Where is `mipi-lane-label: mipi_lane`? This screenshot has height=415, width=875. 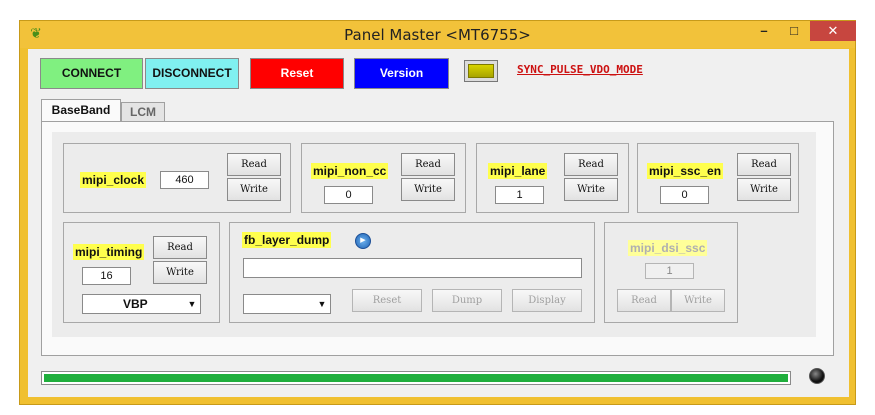
mipi-lane-label: mipi_lane is located at coordinates (518, 171).